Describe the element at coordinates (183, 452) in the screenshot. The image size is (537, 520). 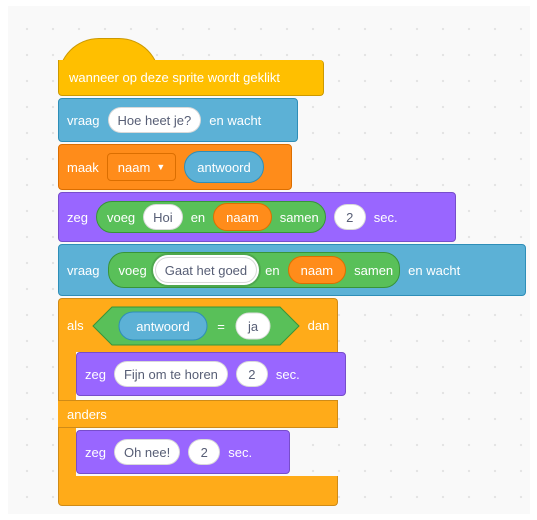
I see `say-for-secs-block: zeg Oh nee! 2 sec.` at that location.